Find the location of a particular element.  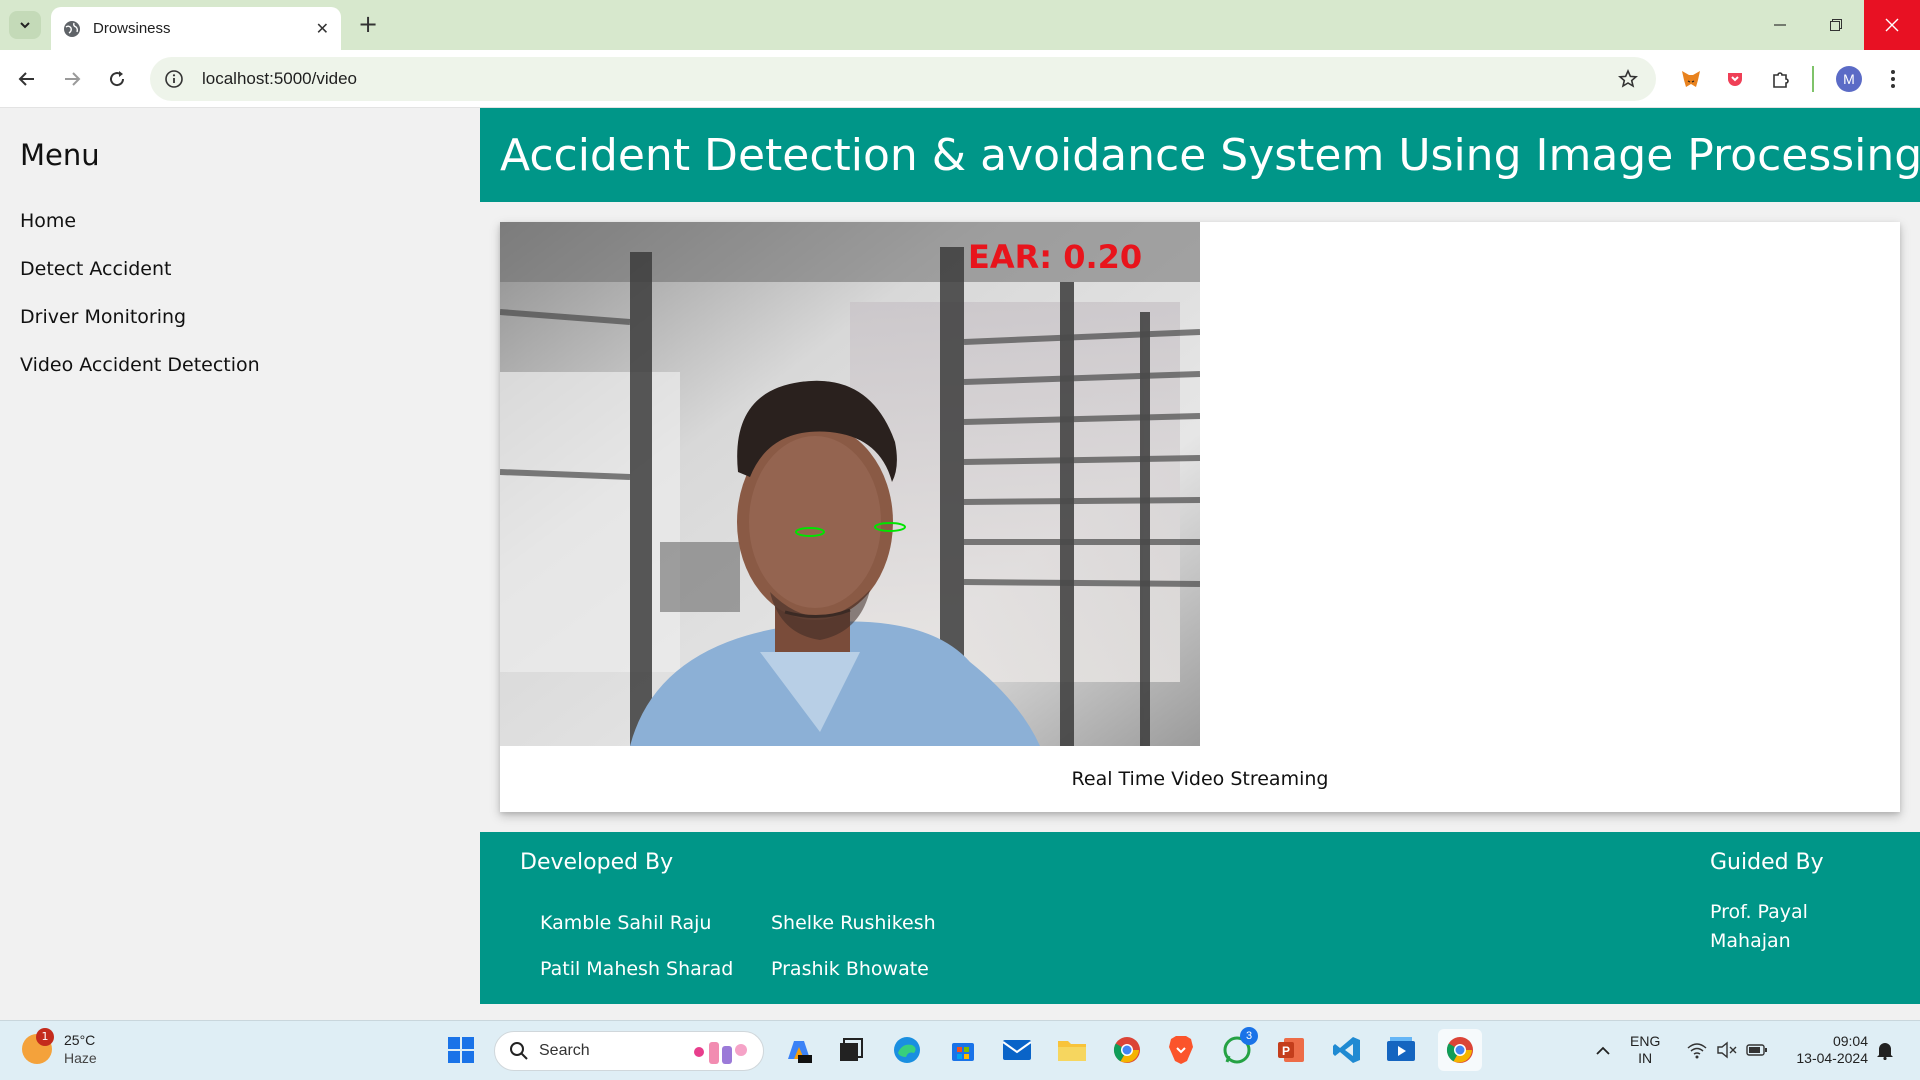

windows-logo-icon is located at coordinates (461, 1050).